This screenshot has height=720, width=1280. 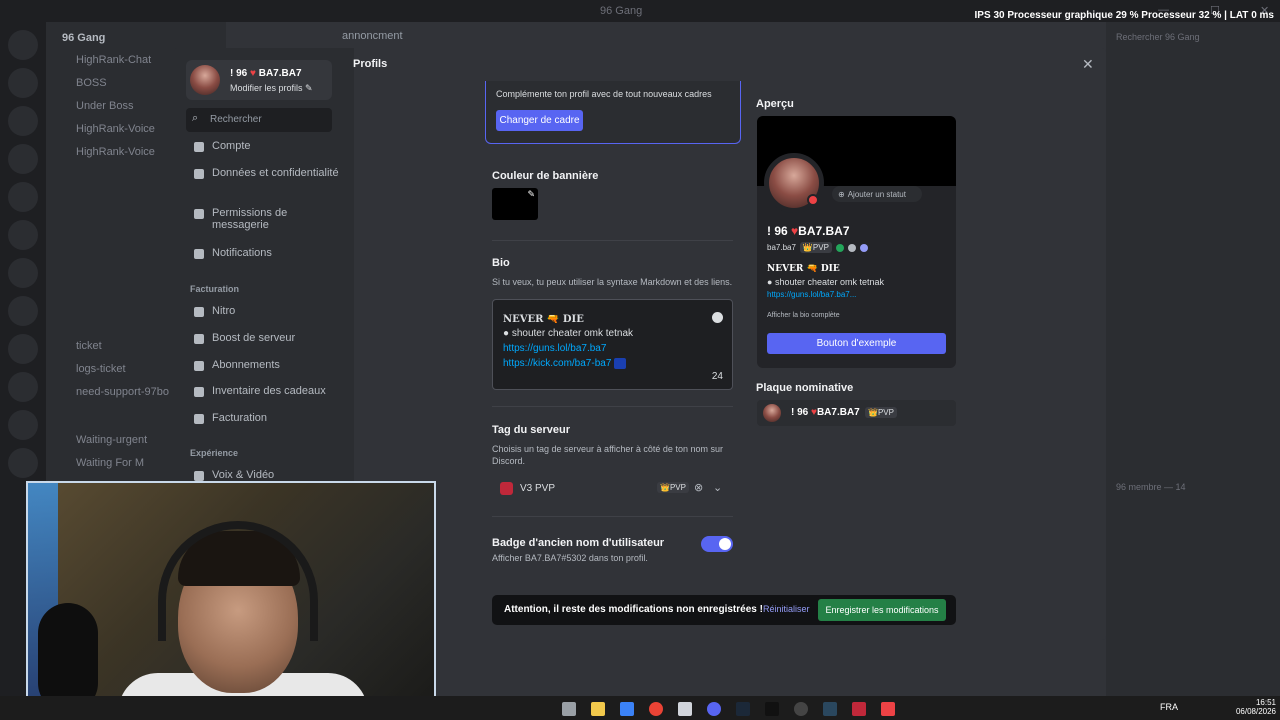 I want to click on chevron-down-icon: ⌄, so click(x=717, y=487).